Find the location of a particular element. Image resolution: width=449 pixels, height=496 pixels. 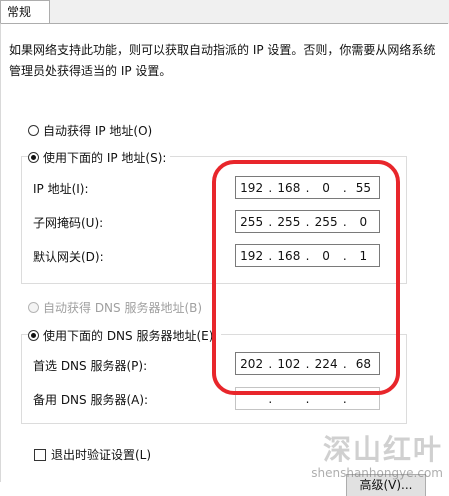

pdns-octet-1: 202 is located at coordinates (251, 364).